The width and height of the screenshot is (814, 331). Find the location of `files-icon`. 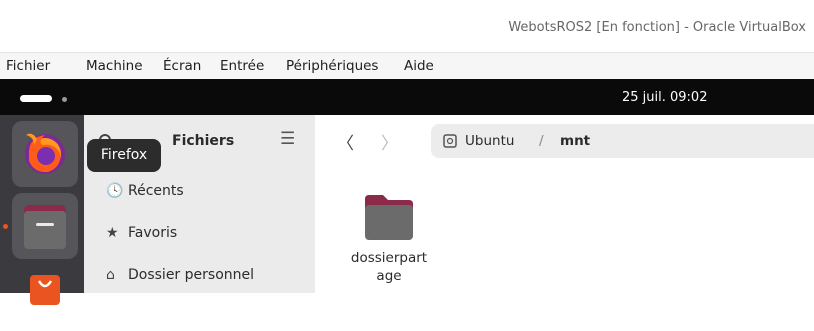

files-icon is located at coordinates (45, 227).